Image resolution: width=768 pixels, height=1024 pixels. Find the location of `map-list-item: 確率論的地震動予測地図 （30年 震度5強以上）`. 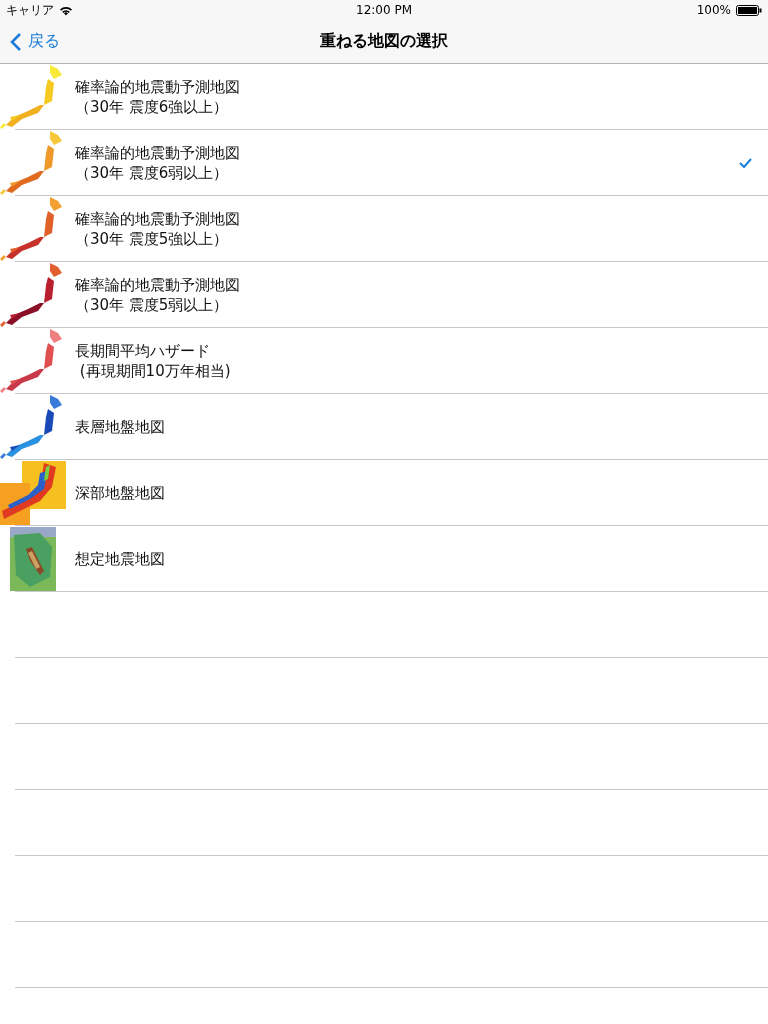

map-list-item: 確率論的地震動予測地図 （30年 震度5強以上） is located at coordinates (384, 229).